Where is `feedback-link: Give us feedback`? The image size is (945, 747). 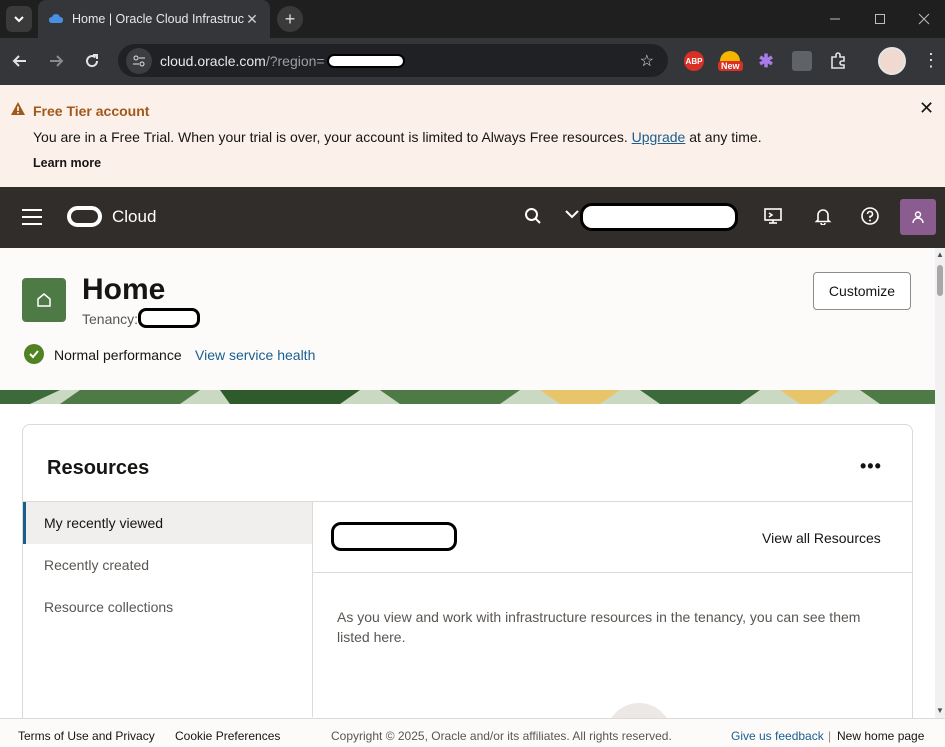 feedback-link: Give us feedback is located at coordinates (777, 736).